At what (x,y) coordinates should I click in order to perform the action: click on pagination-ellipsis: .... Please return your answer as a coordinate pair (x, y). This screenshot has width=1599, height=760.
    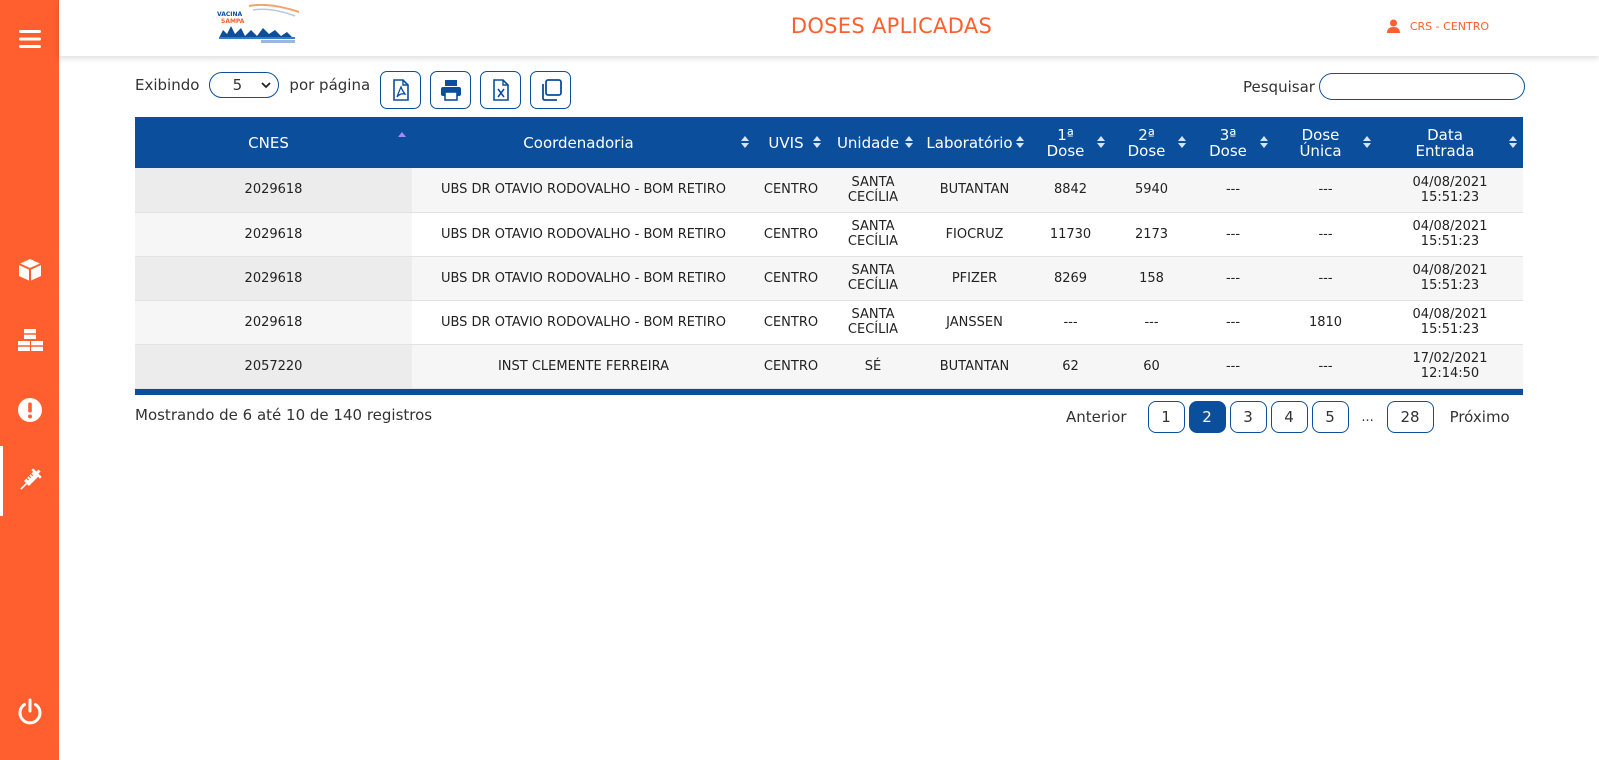
    Looking at the image, I should click on (1367, 417).